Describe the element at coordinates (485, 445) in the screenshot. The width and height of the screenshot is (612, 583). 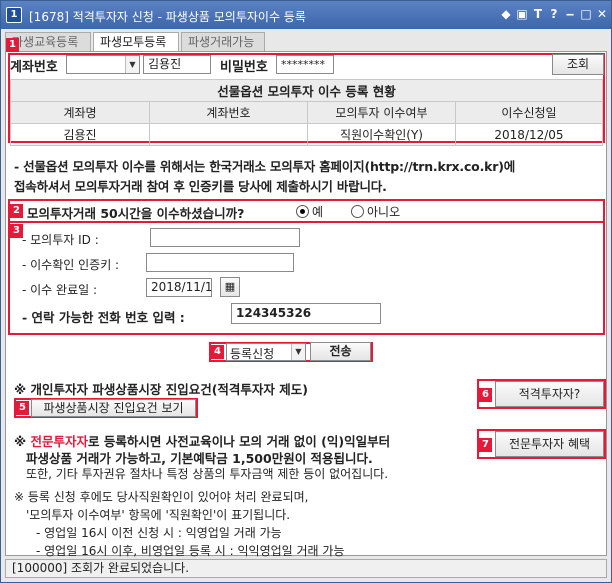
I see `badge-7: 7` at that location.